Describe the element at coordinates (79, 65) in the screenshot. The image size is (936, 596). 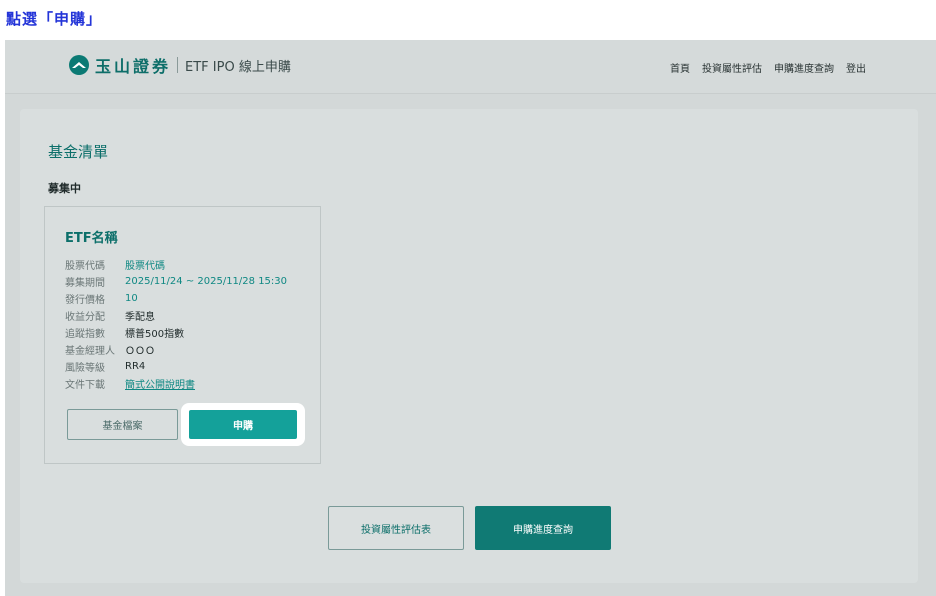
I see `esun-mountain-logo-icon` at that location.